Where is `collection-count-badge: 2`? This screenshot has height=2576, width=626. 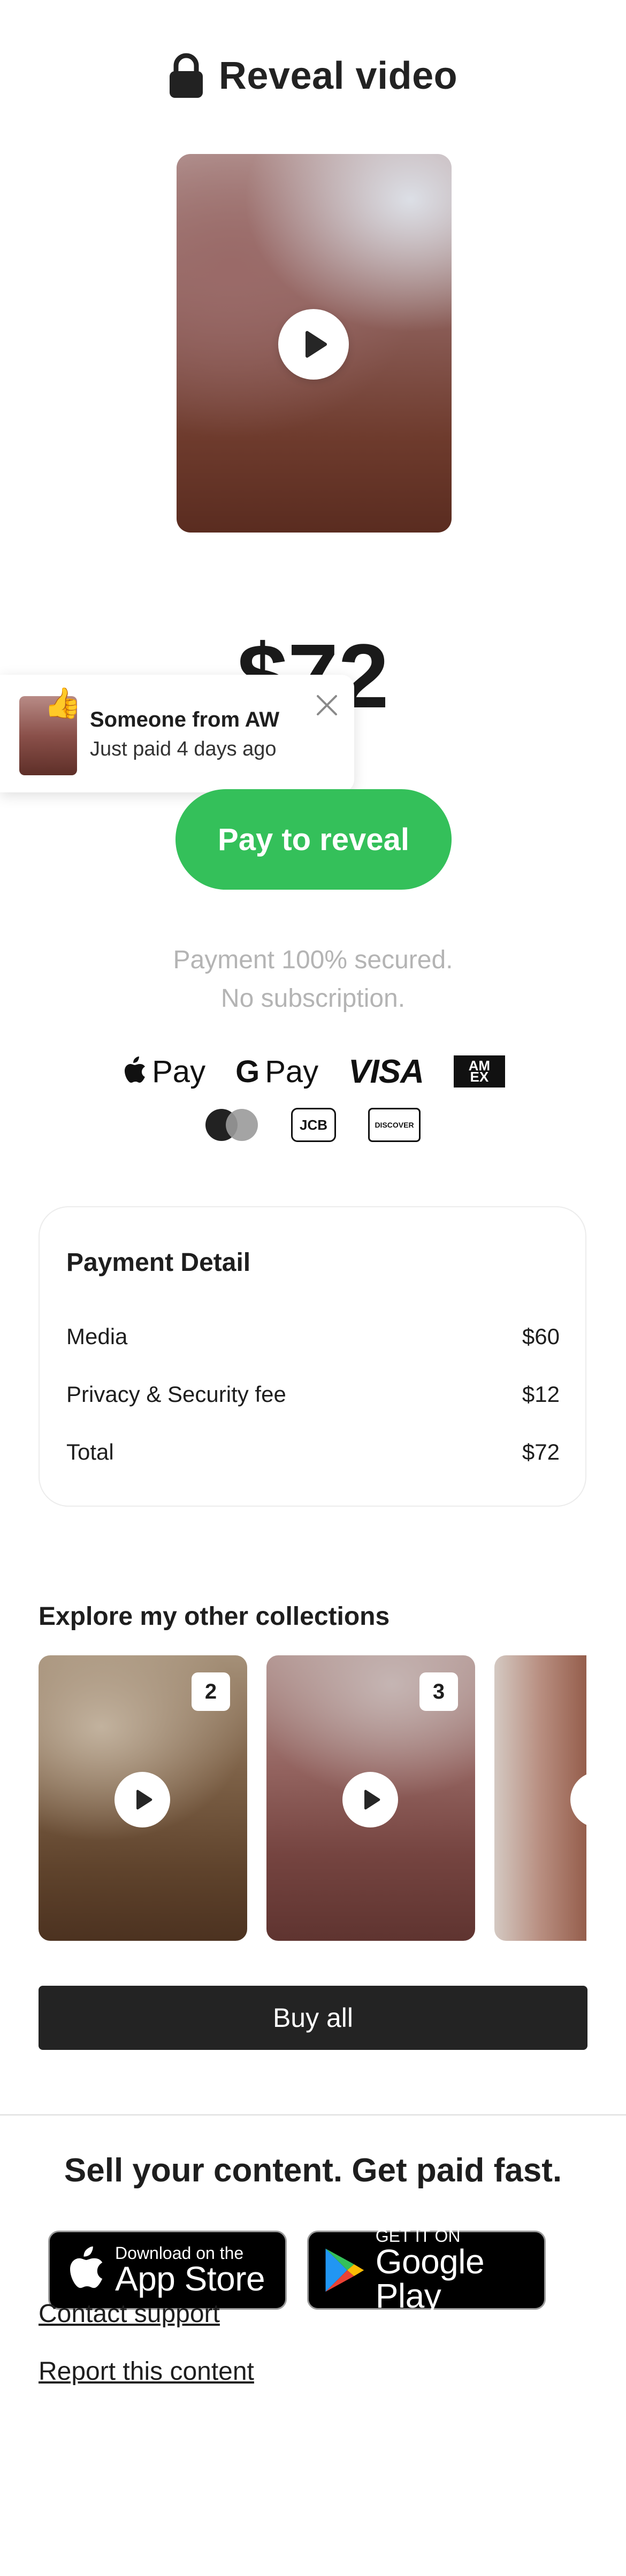
collection-count-badge: 2 is located at coordinates (211, 1691).